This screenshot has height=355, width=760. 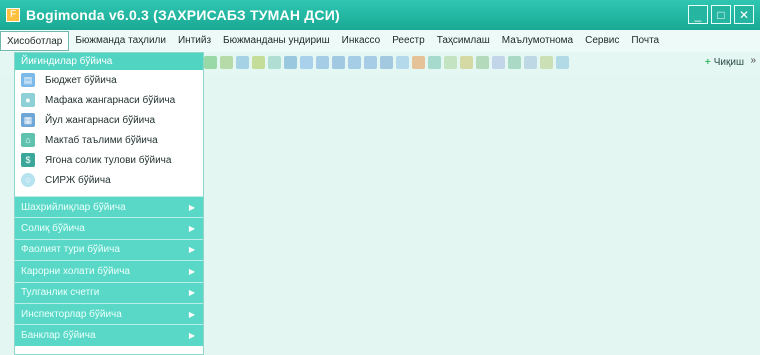 I want to click on menu-item-single-tax: $ Ягона солик тулови бўйича, so click(x=109, y=160).